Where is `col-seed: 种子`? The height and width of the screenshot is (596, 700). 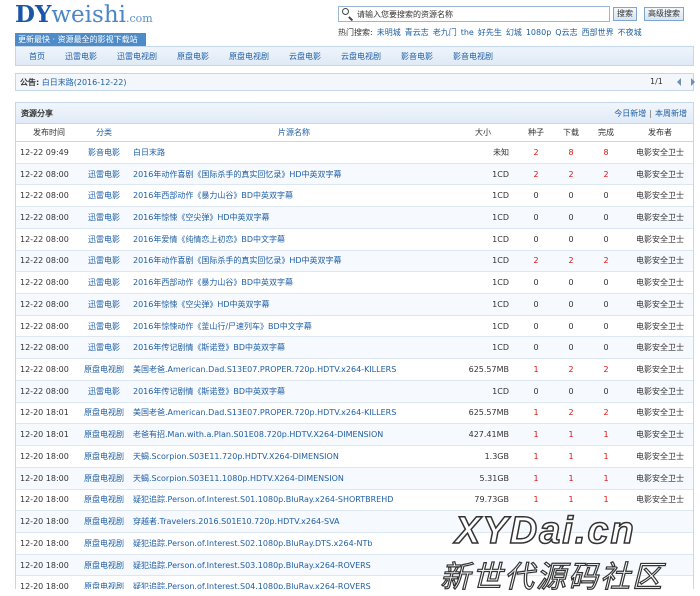
col-seed: 种子 is located at coordinates (536, 133).